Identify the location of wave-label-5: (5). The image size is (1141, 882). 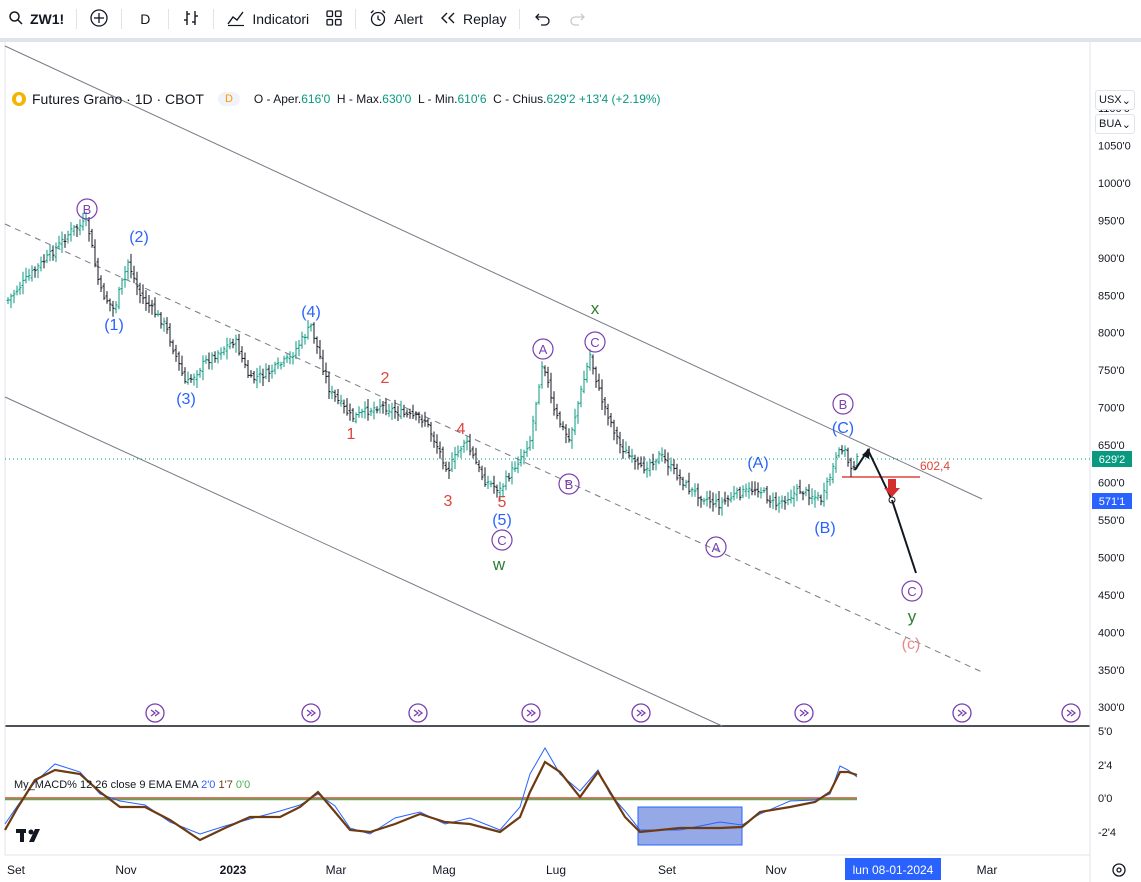
(502, 520).